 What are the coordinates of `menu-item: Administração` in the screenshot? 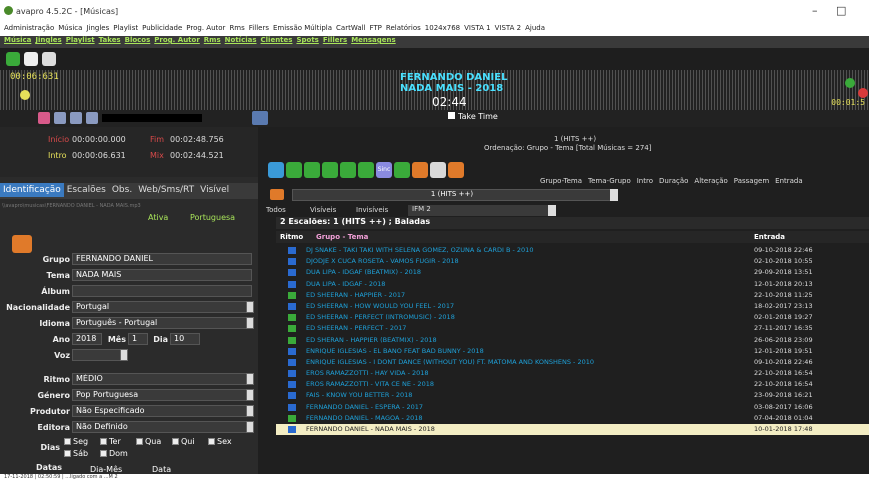 It's located at (29, 28).